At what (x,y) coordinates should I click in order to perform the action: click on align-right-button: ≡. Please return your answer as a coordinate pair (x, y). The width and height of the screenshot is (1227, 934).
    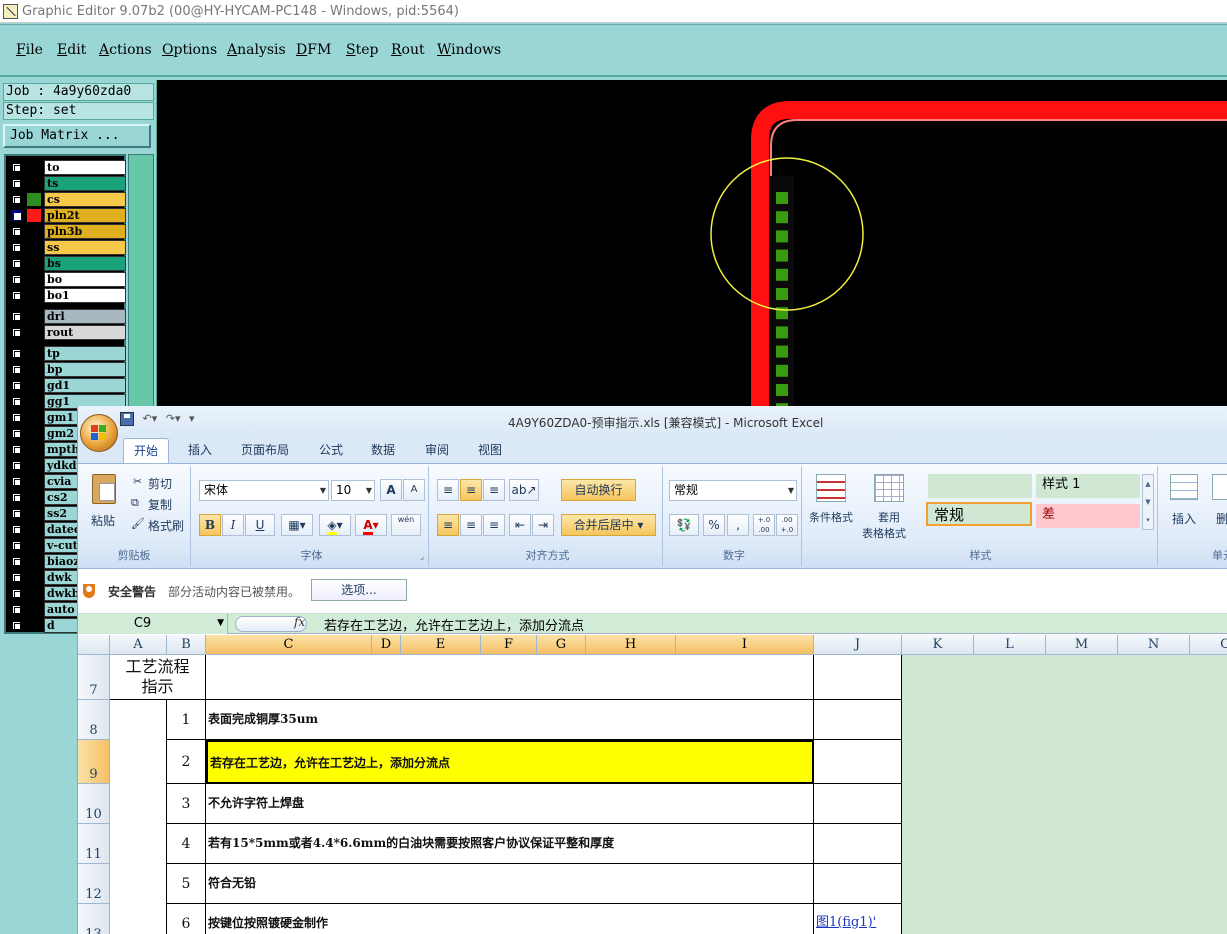
    Looking at the image, I should click on (494, 525).